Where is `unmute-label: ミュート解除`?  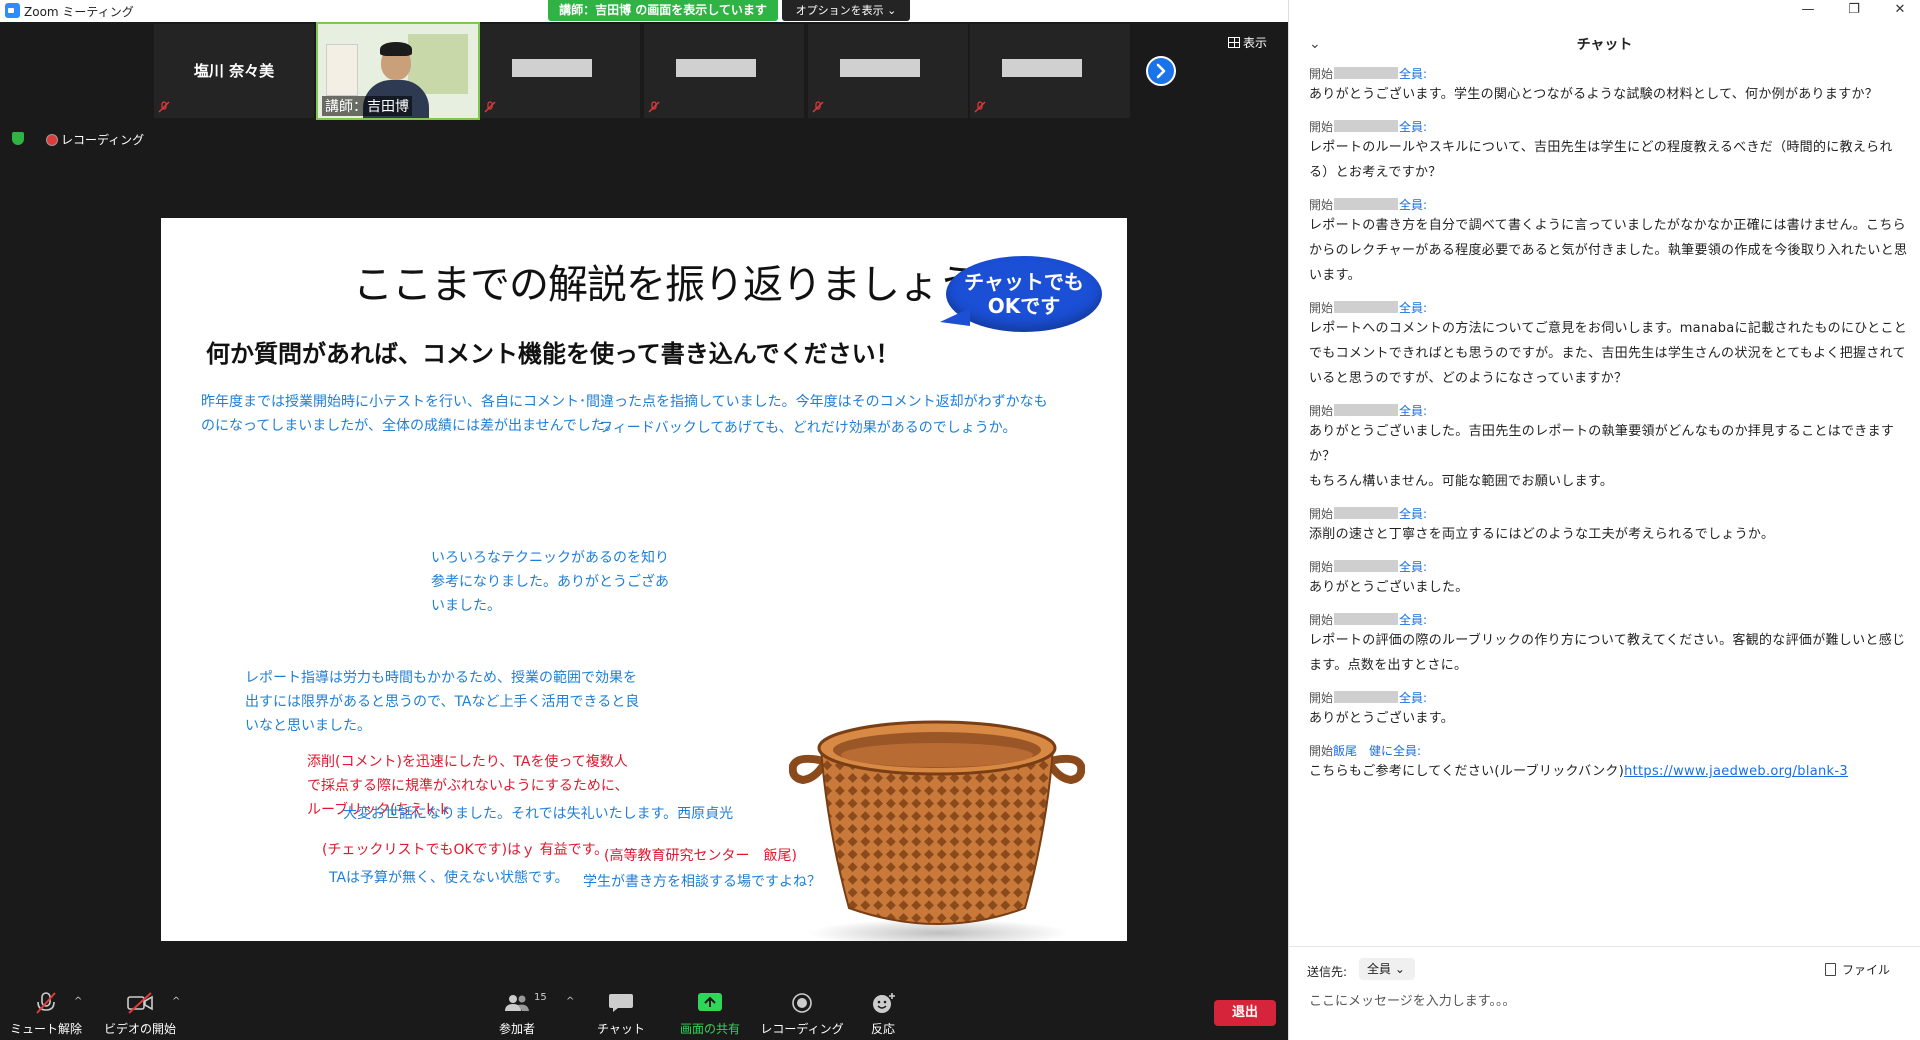 unmute-label: ミュート解除 is located at coordinates (45, 1029).